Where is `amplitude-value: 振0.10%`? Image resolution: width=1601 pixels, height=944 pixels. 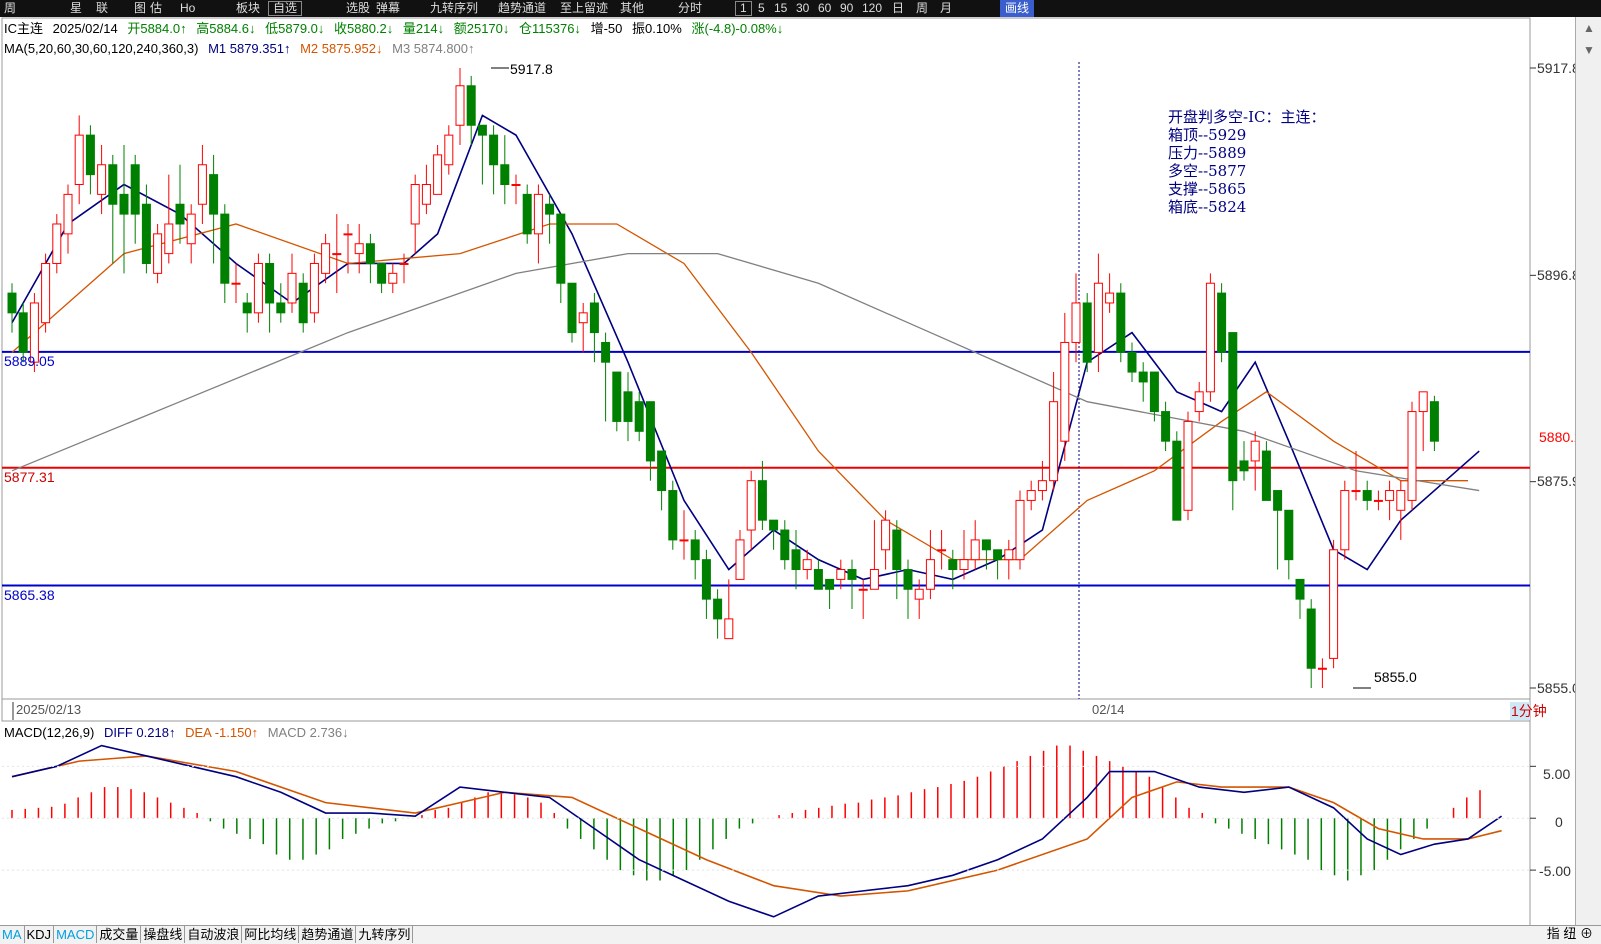 amplitude-value: 振0.10% is located at coordinates (656, 28).